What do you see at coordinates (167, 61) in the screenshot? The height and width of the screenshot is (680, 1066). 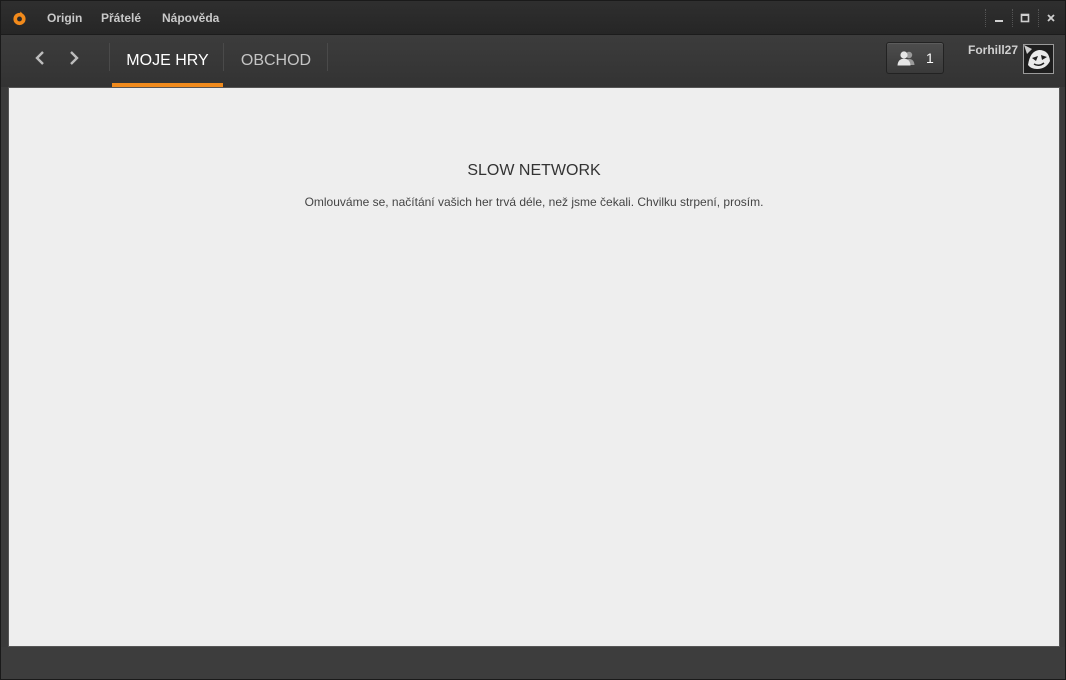 I see `tab-my-games: MOJE HRY` at bounding box center [167, 61].